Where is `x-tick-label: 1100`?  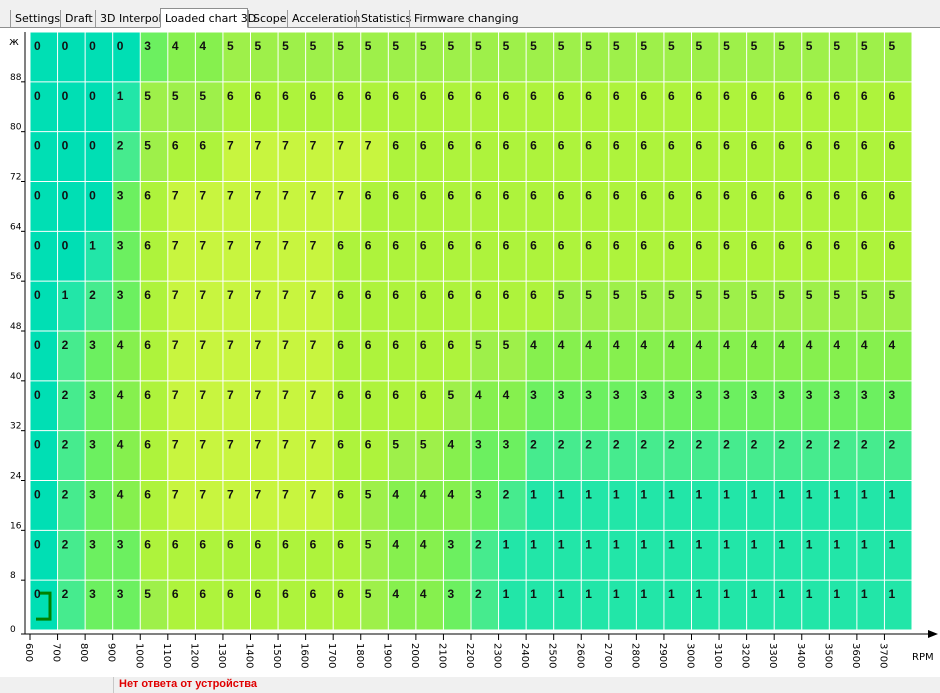
x-tick-label: 1100 is located at coordinates (166, 655).